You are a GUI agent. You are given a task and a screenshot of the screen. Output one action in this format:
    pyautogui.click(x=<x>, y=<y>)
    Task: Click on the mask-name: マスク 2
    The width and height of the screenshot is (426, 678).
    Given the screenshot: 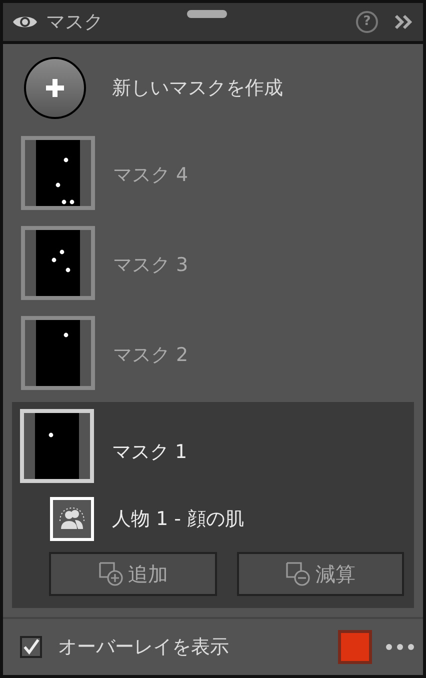 What is the action you would take?
    pyautogui.click(x=150, y=355)
    